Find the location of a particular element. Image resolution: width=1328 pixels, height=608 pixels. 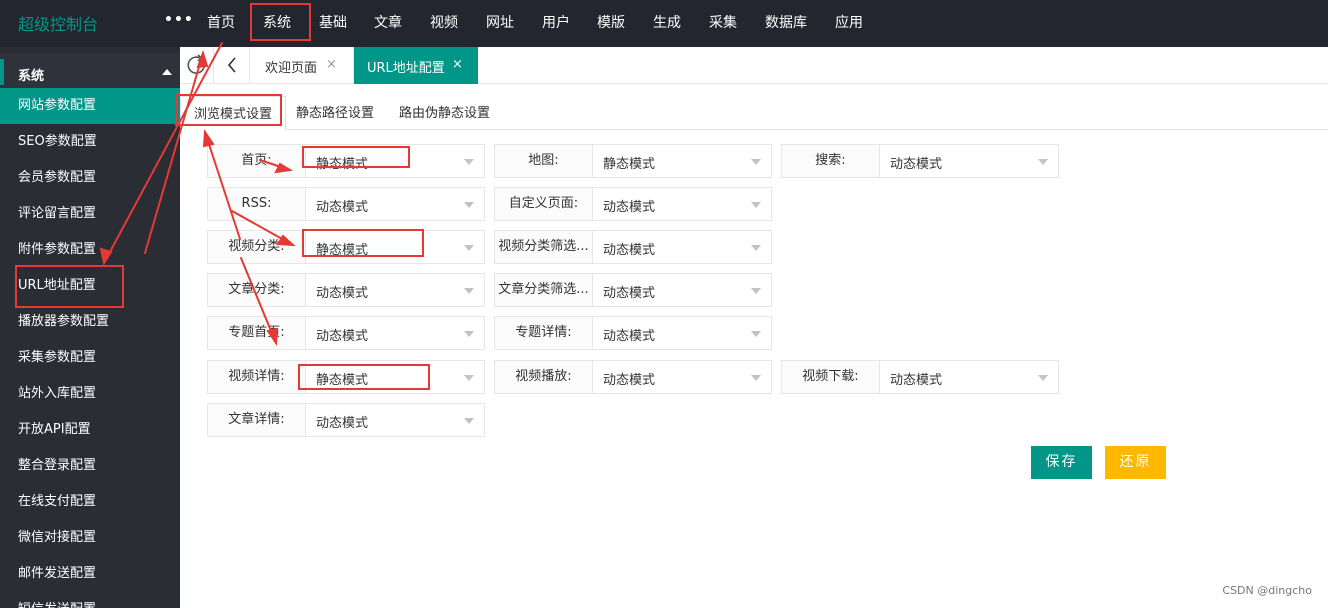

field-label: 地图: is located at coordinates (544, 161).